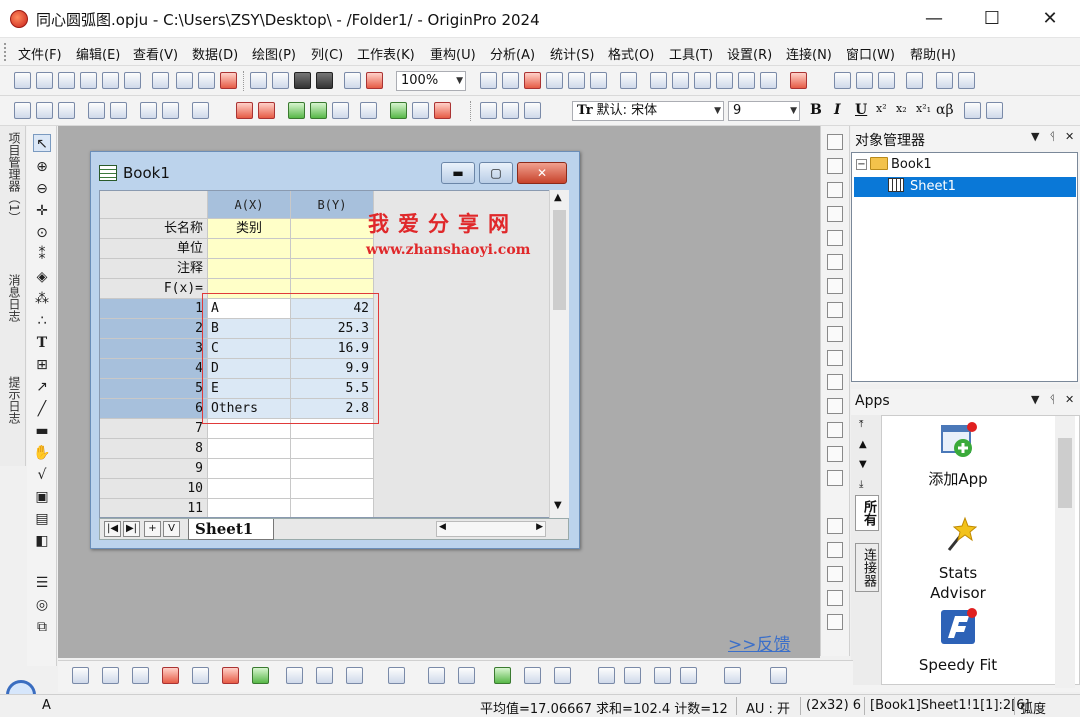 Image resolution: width=1080 pixels, height=717 pixels. Describe the element at coordinates (260, 675) in the screenshot. I see `area-plot-icon` at that location.